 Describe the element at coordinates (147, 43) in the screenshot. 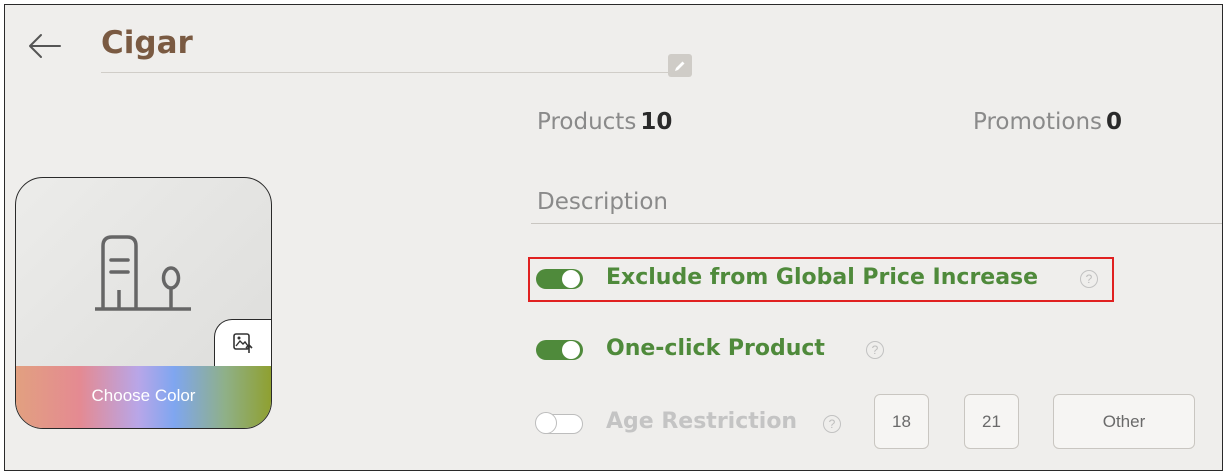

I see `page-title: Cigar` at that location.